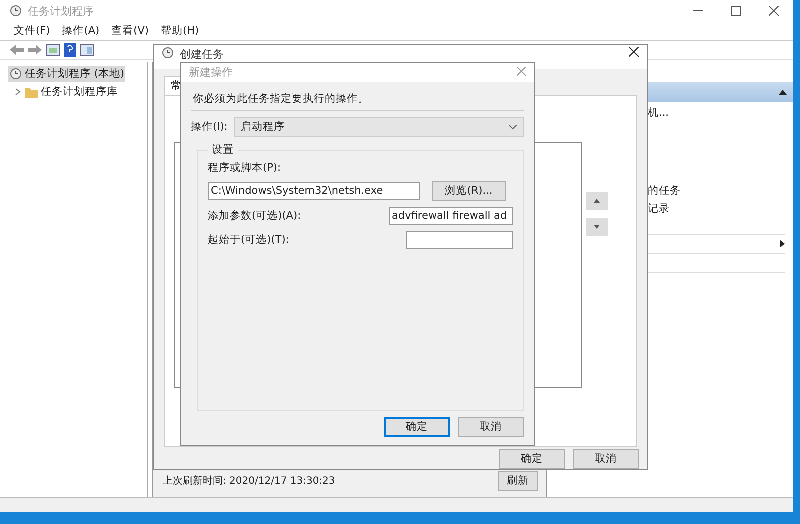  Describe the element at coordinates (249, 481) in the screenshot. I see `last-refresh-text: 上次刷新时间: 2020/12/17 13:30:23` at that location.